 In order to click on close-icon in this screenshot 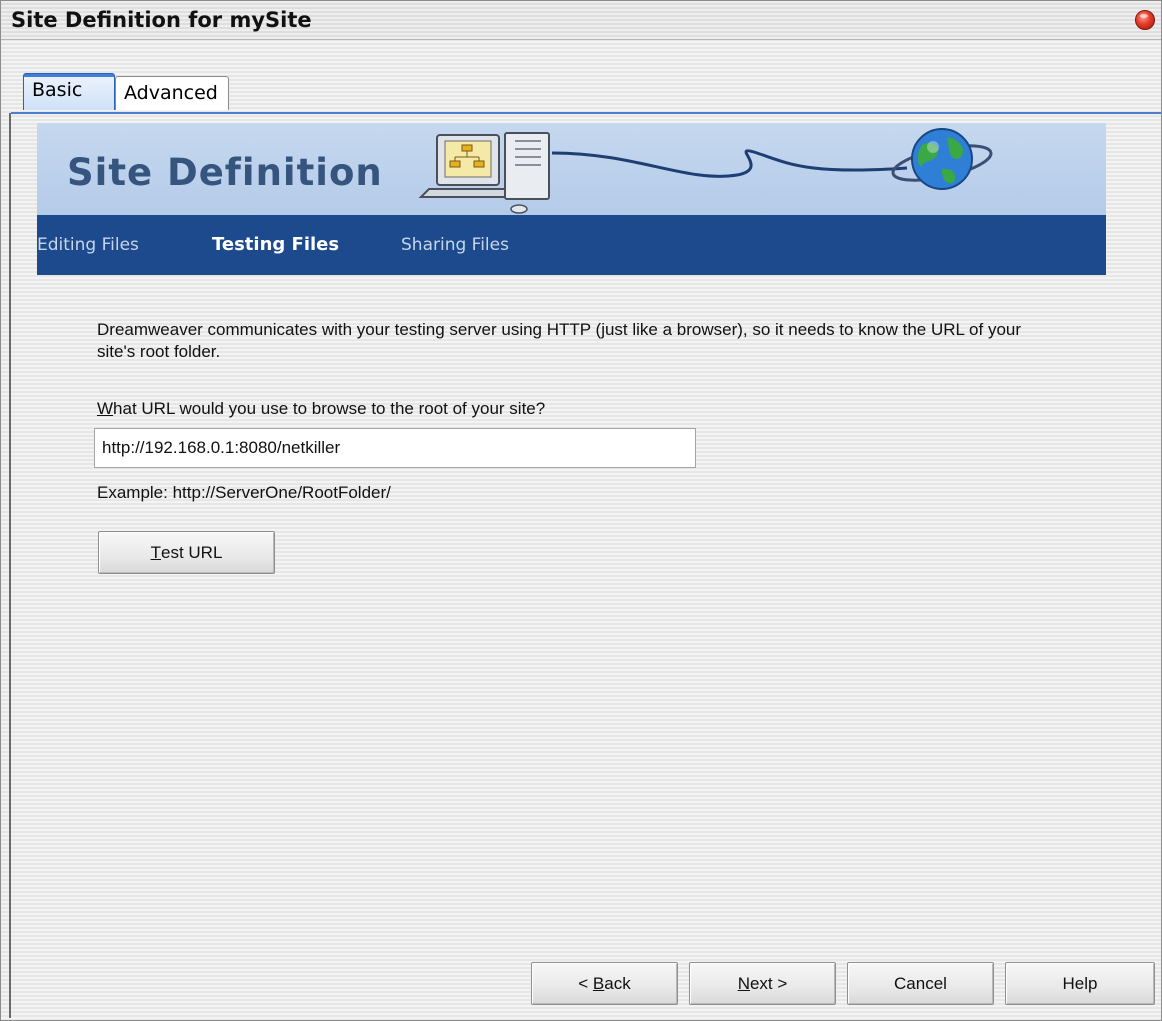, I will do `click(1145, 20)`.